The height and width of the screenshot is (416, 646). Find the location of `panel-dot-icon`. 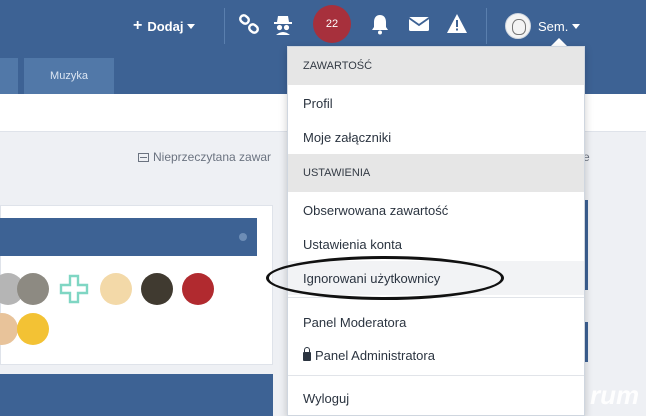

panel-dot-icon is located at coordinates (243, 237).